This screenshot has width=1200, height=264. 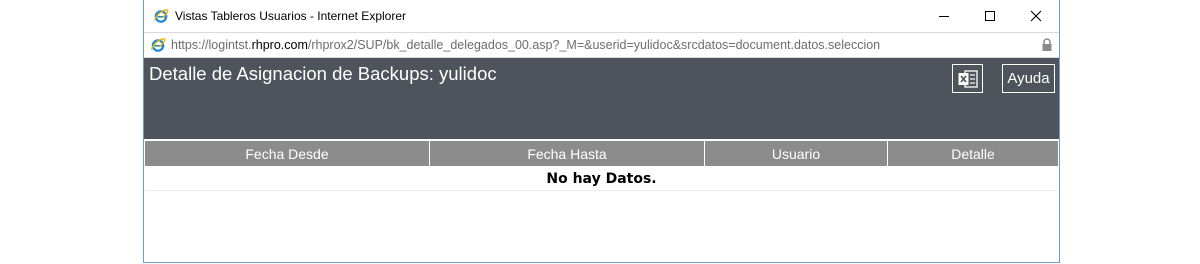 What do you see at coordinates (601, 179) in the screenshot?
I see `empty-table-message: No hay Datos.` at bounding box center [601, 179].